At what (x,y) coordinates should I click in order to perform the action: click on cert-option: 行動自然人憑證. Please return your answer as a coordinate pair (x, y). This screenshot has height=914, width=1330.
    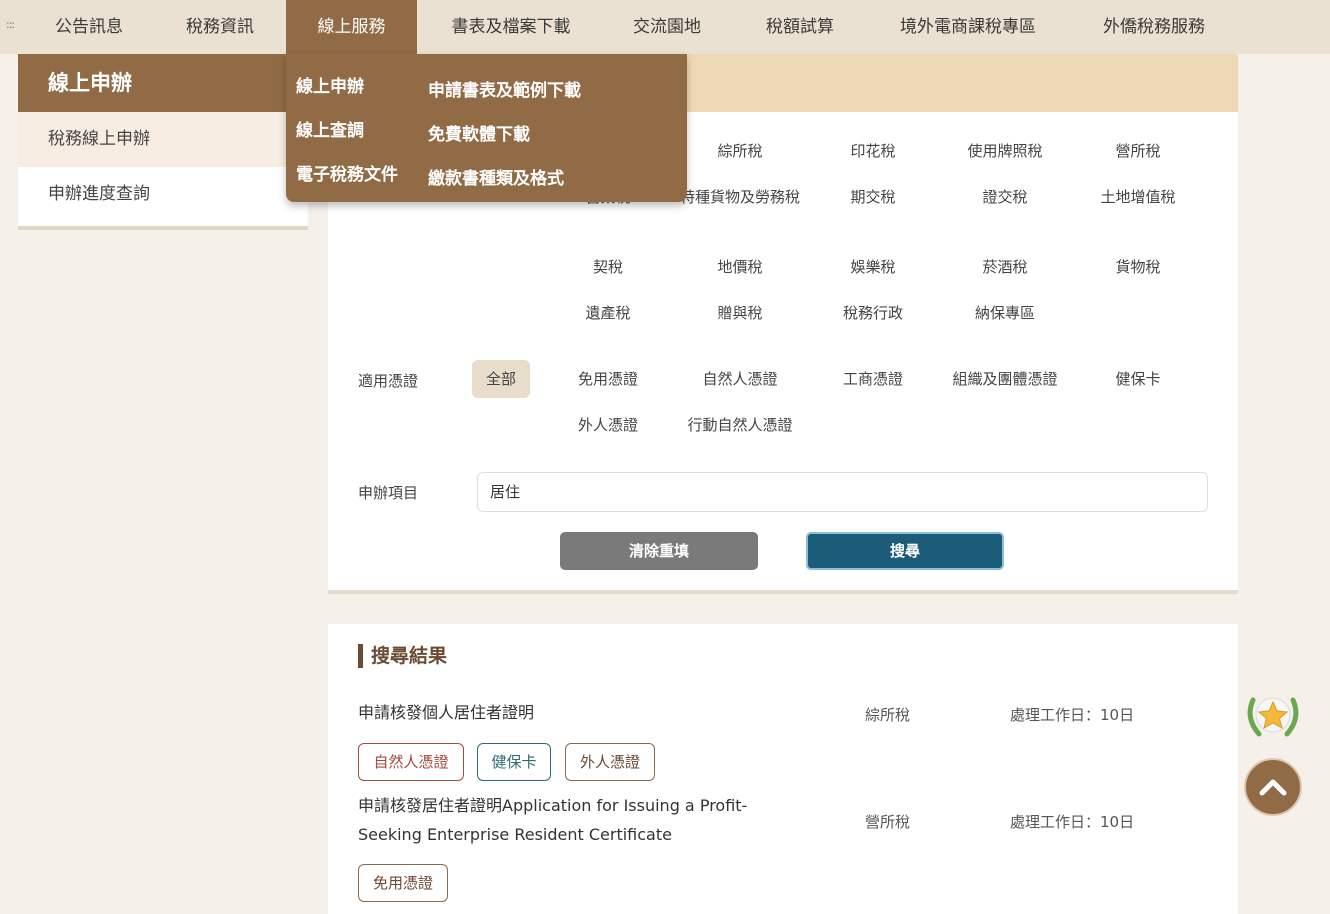
    Looking at the image, I should click on (740, 425).